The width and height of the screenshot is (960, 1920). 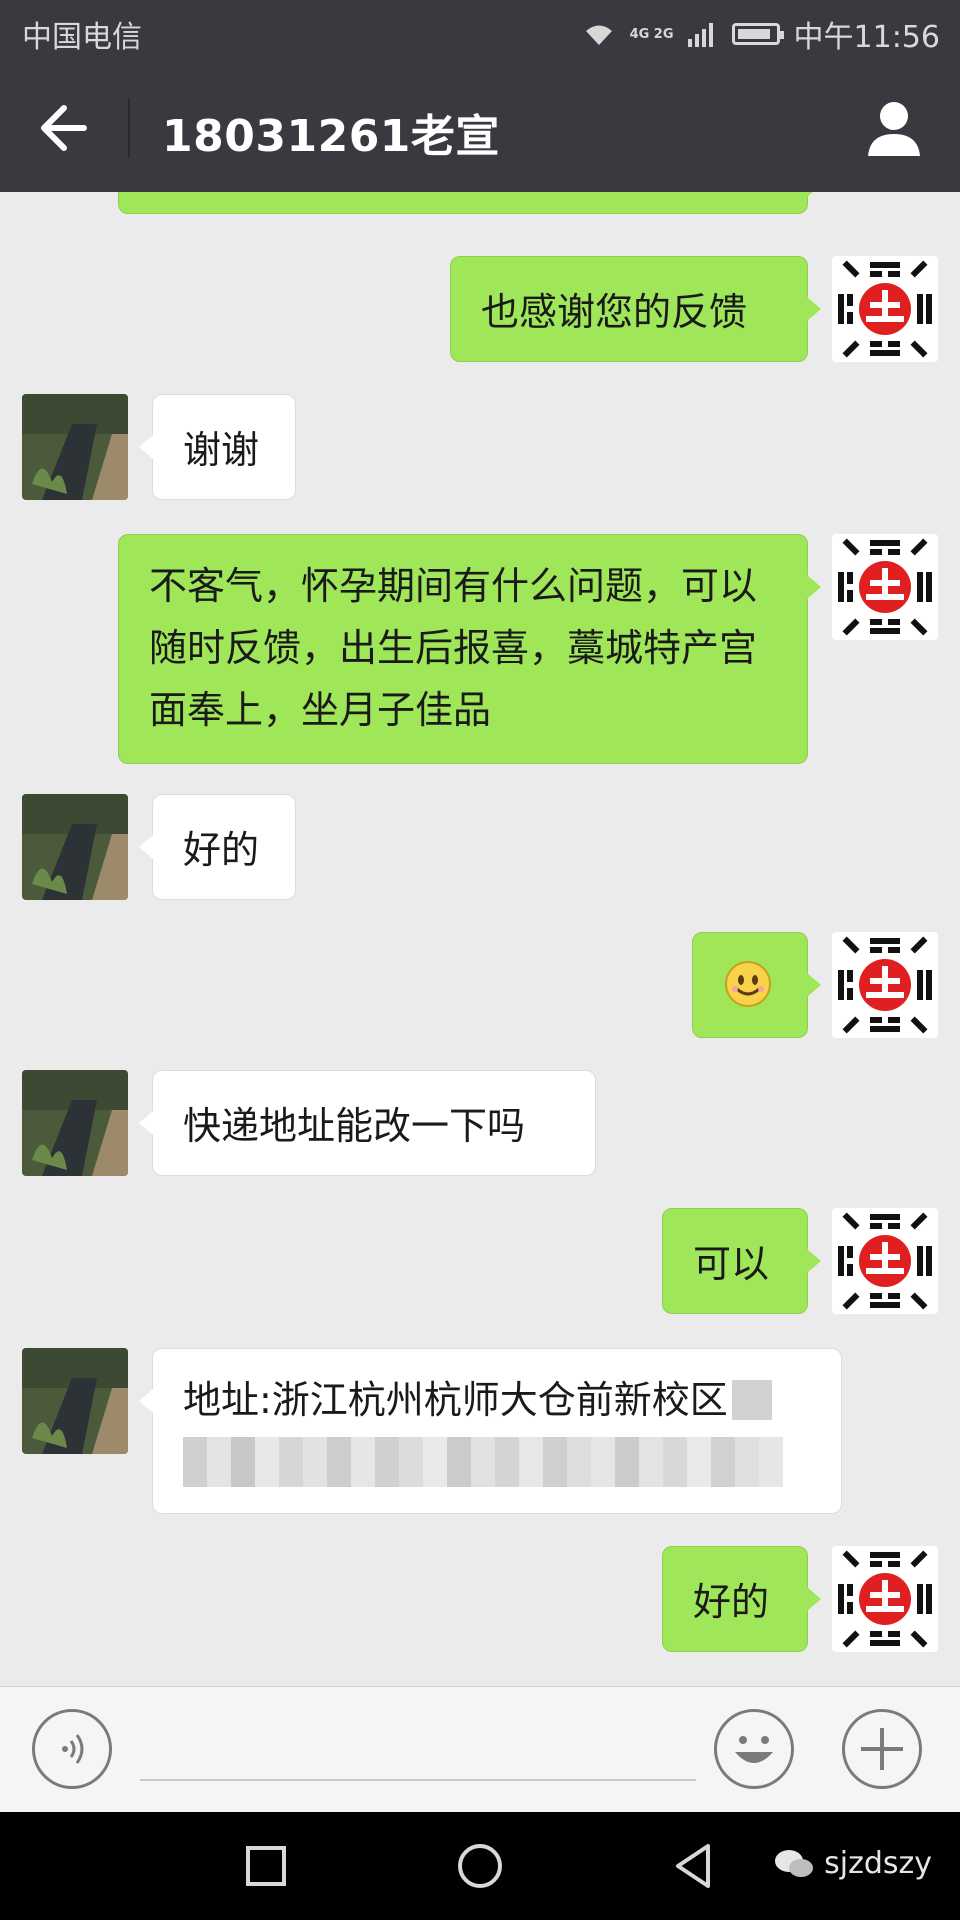 I want to click on watermark: sjzdszy, so click(x=853, y=1863).